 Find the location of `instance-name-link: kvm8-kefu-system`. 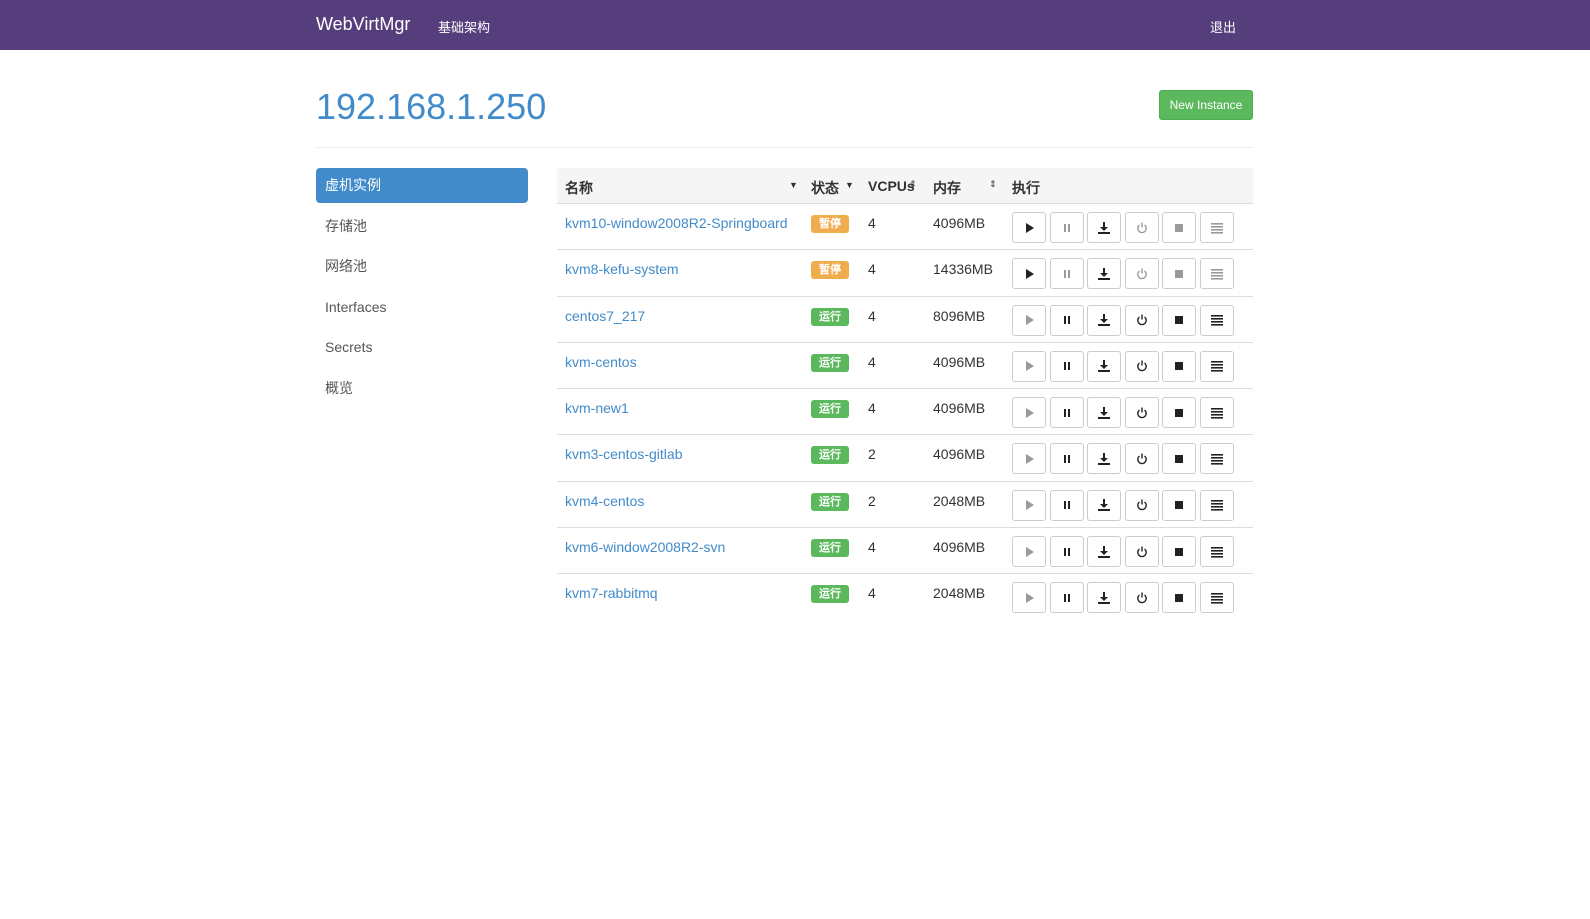

instance-name-link: kvm8-kefu-system is located at coordinates (622, 269).